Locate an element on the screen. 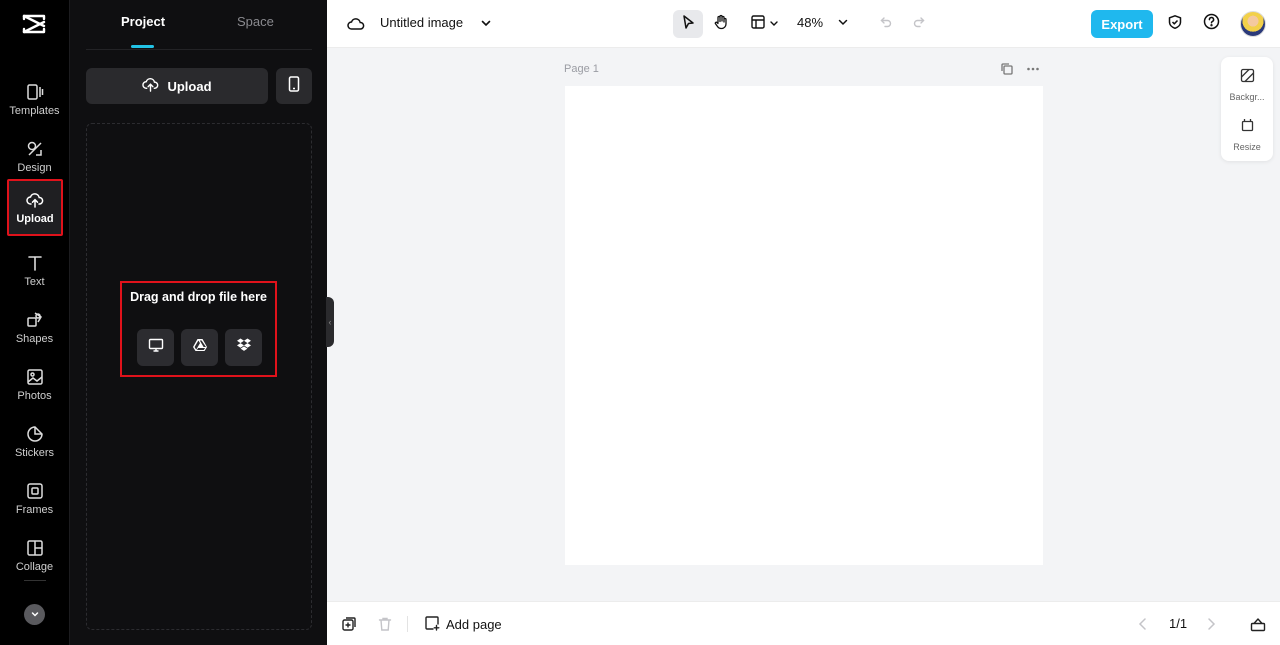  upload-from-dropbox-button is located at coordinates (243, 347).